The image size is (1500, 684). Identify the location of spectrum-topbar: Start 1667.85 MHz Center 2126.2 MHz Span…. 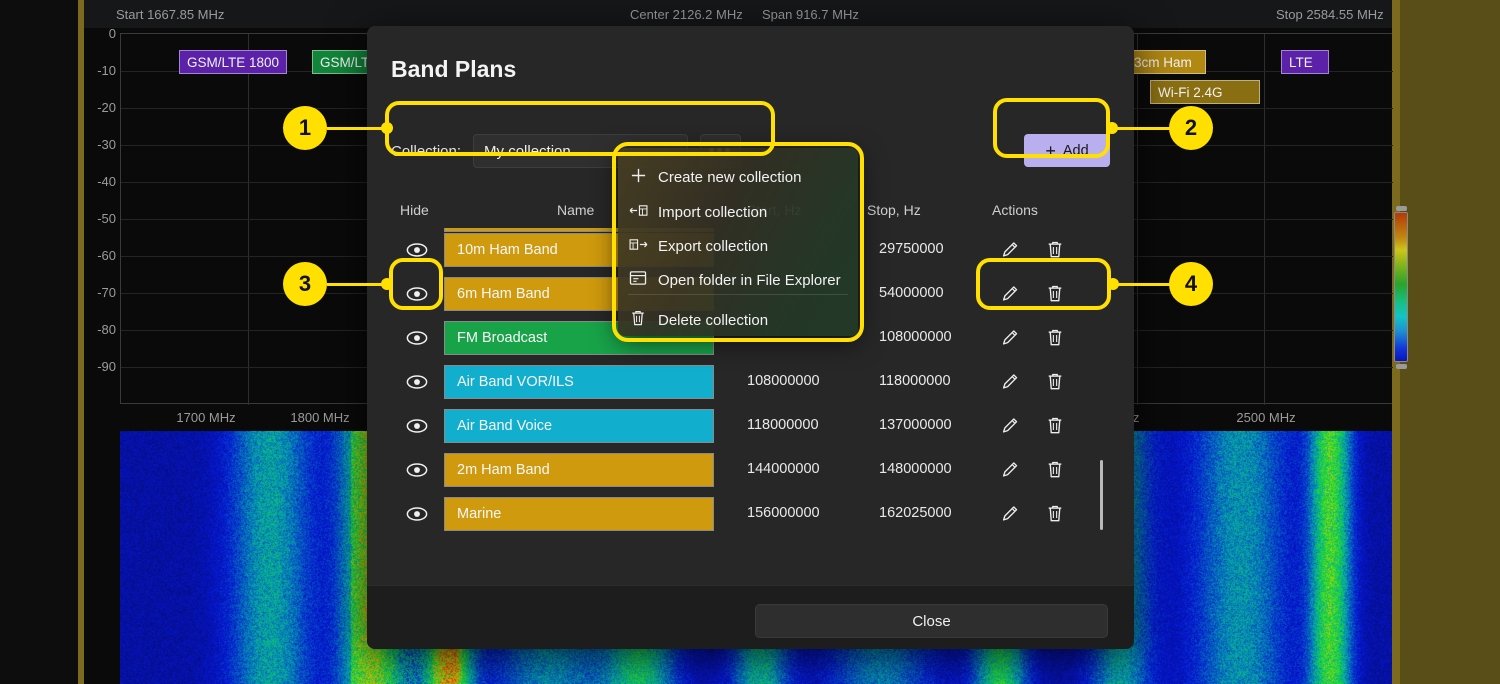
(738, 14).